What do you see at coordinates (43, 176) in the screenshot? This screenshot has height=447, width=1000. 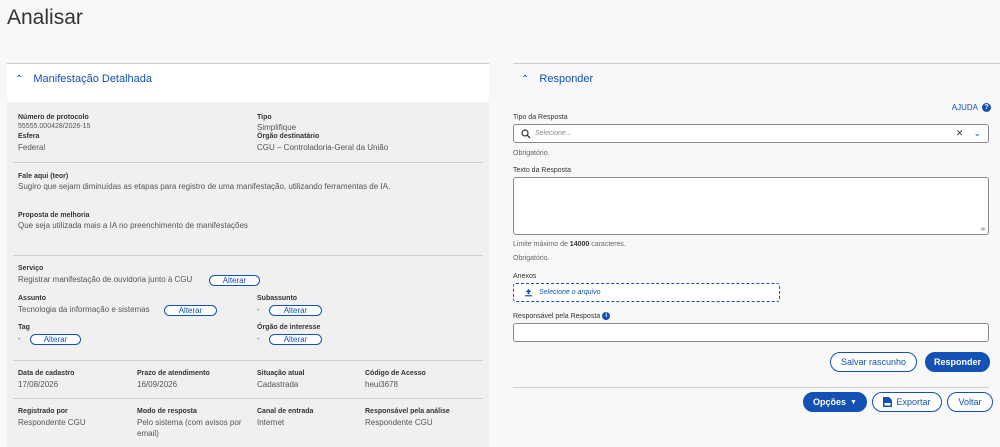 I see `fale-aqui-label: Fale aqui (teor)` at bounding box center [43, 176].